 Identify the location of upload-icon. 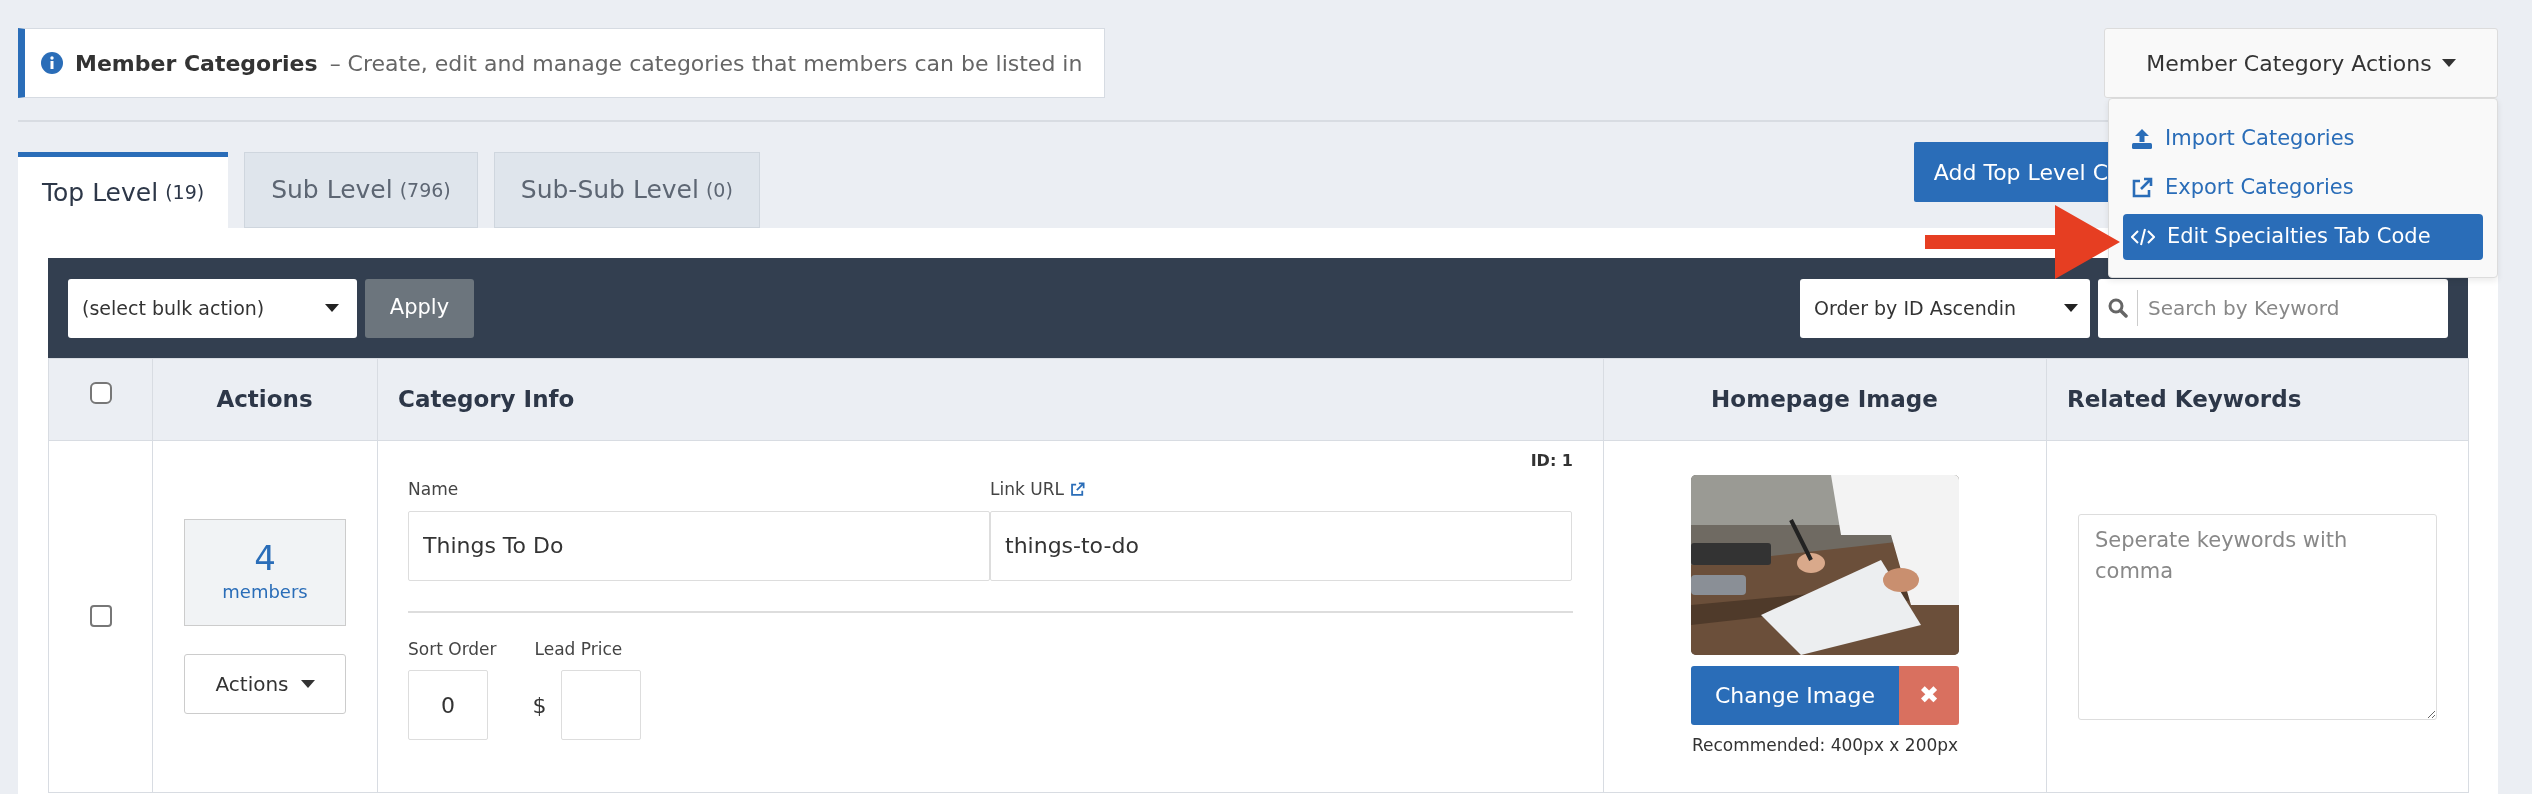
(2142, 139).